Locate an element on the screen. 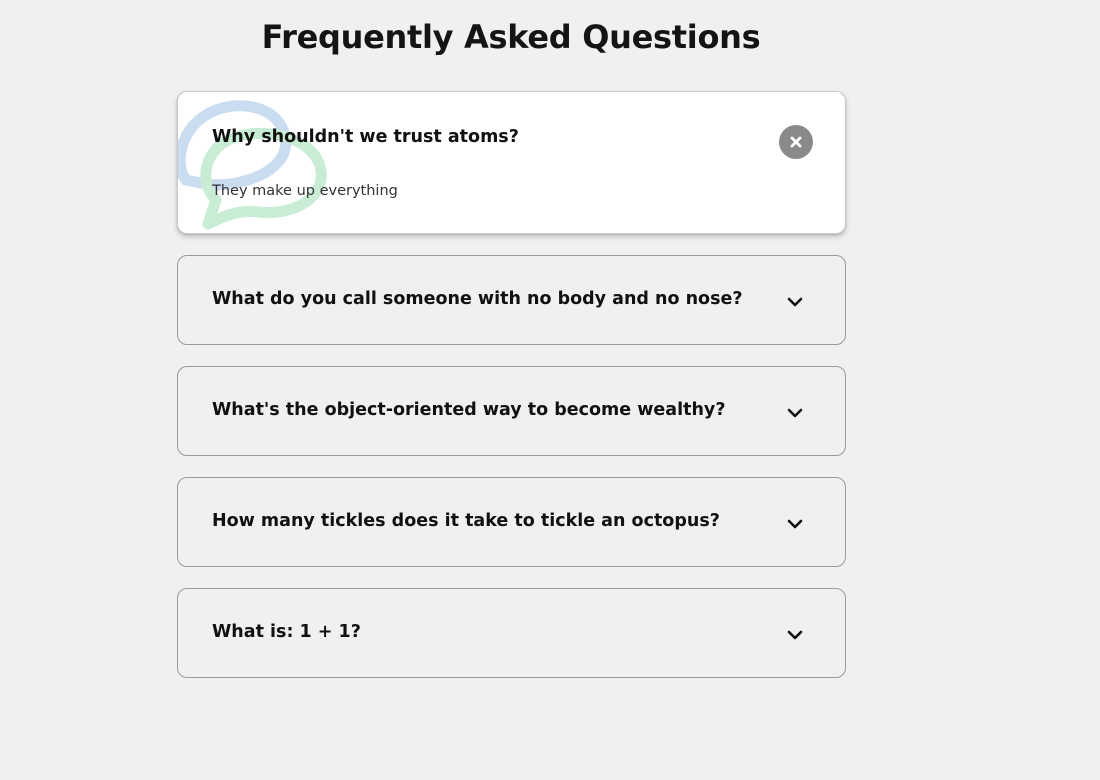 The height and width of the screenshot is (780, 1100). faq-question: What is: 1 + 1? is located at coordinates (286, 632).